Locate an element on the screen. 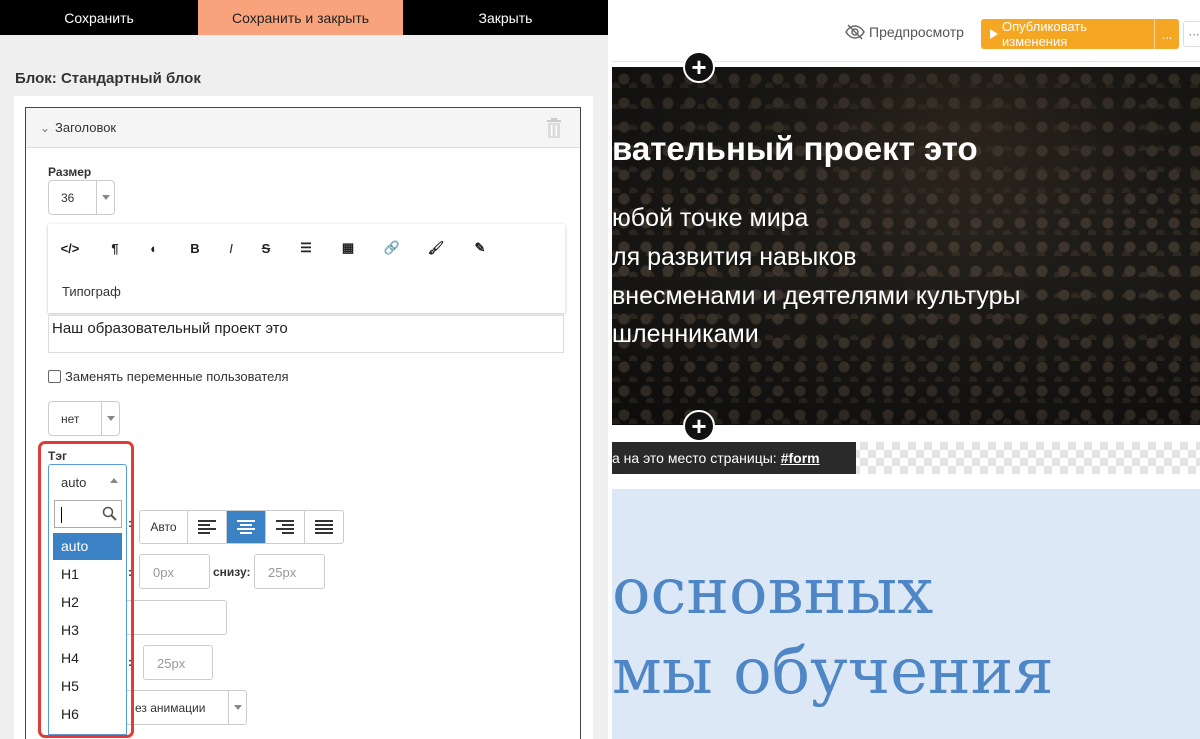 The image size is (1200, 739). alignment-group: Авто is located at coordinates (241, 527).